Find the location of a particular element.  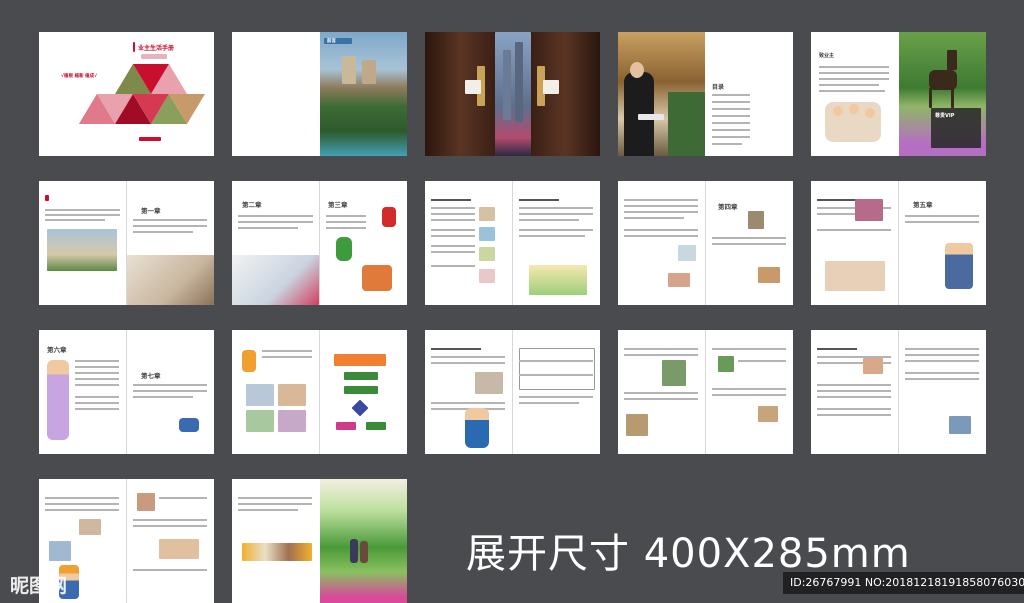

ch2-photo is located at coordinates (275, 280).